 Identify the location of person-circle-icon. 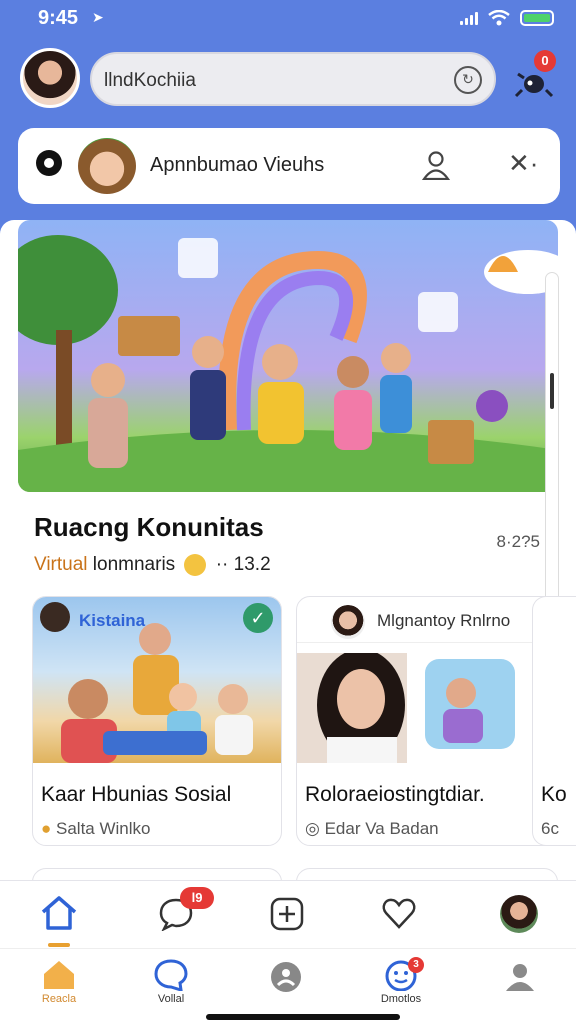
(286, 977).